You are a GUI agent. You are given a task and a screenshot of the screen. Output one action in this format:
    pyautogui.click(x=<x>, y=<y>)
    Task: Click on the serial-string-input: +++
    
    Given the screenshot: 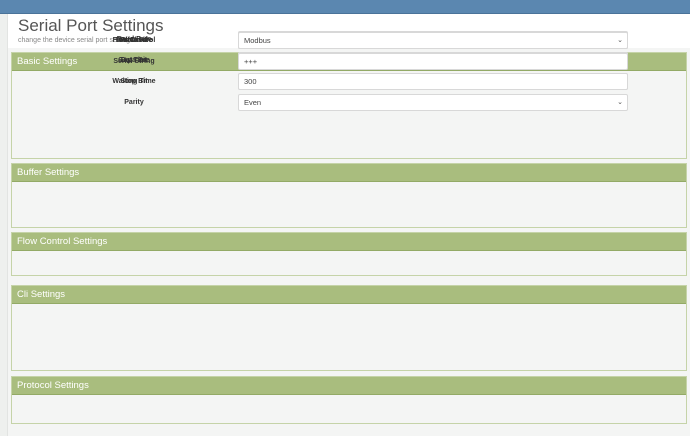 What is the action you would take?
    pyautogui.click(x=433, y=61)
    